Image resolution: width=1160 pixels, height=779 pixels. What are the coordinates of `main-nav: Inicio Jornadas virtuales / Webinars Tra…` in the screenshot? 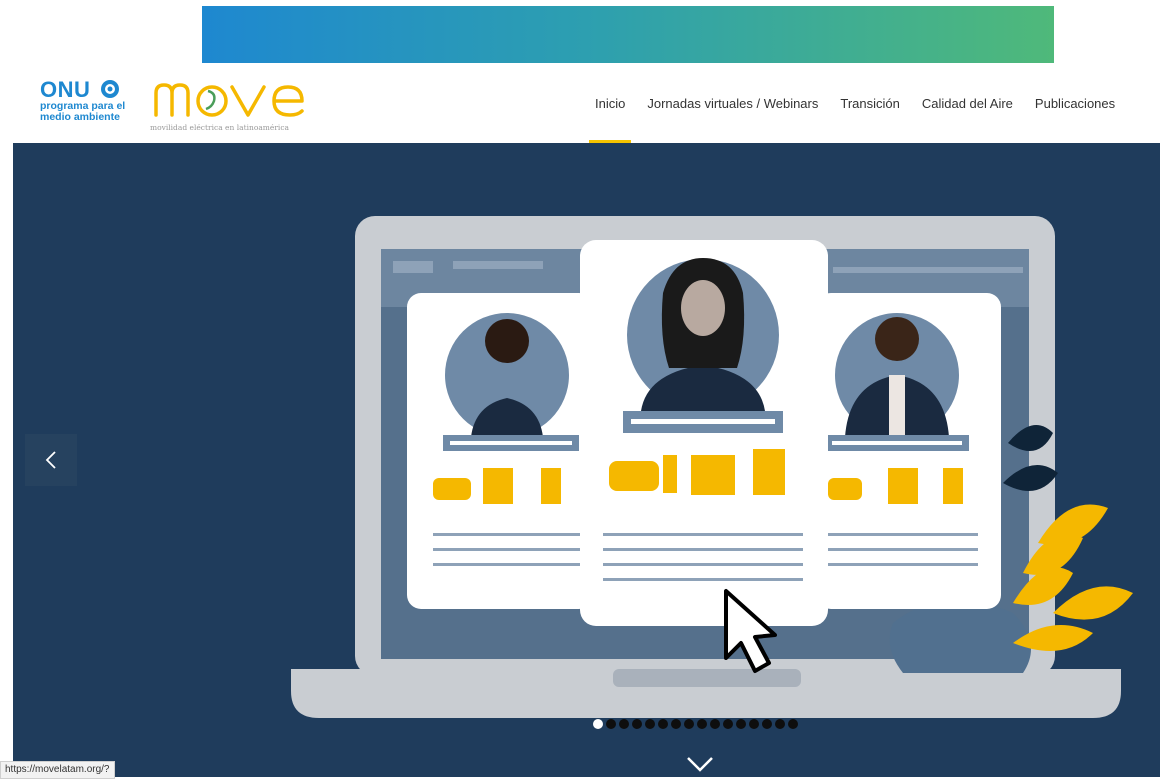 It's located at (862, 119).